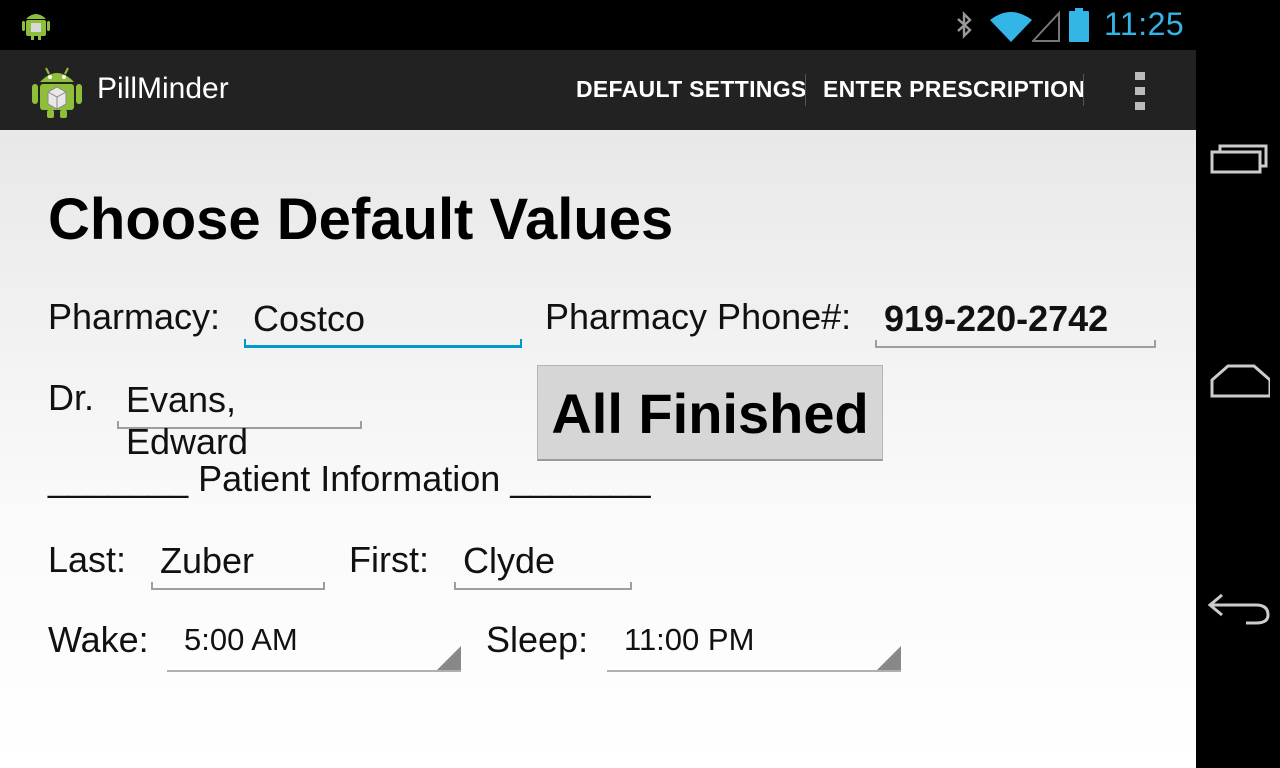 The height and width of the screenshot is (768, 1280). I want to click on back-icon, so click(1238, 605).